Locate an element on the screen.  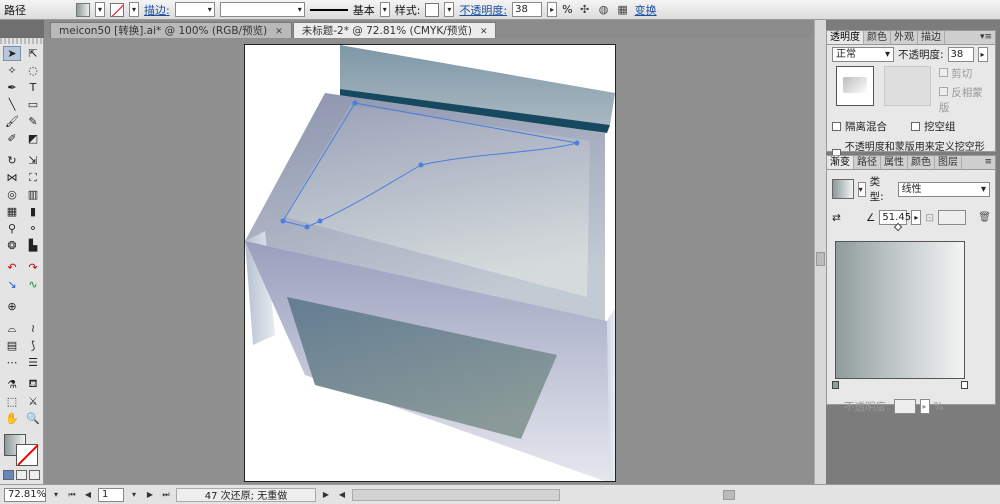
variable-width-dropdown: ▾ is located at coordinates (262, 9).